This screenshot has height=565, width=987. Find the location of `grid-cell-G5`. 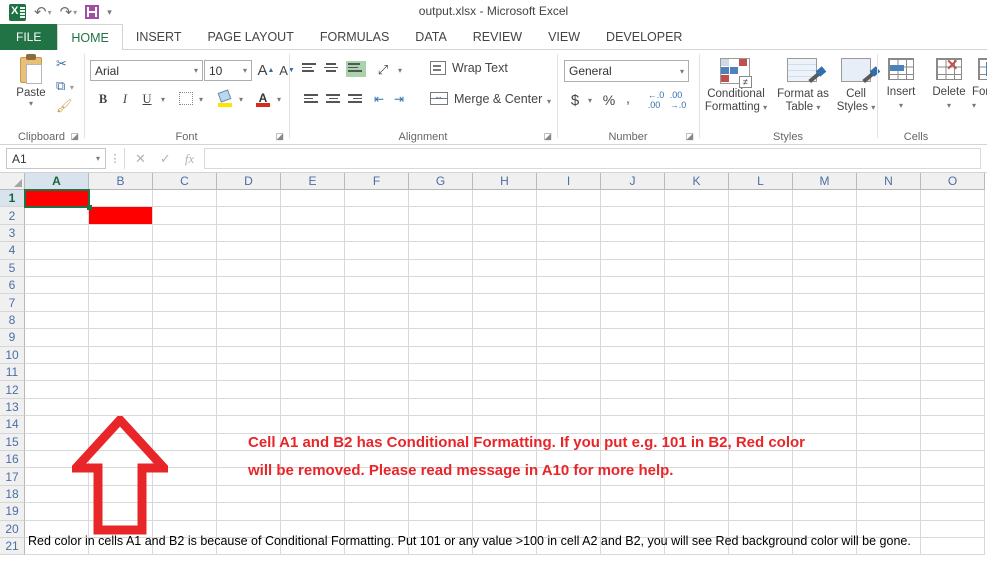

grid-cell-G5 is located at coordinates (441, 268).